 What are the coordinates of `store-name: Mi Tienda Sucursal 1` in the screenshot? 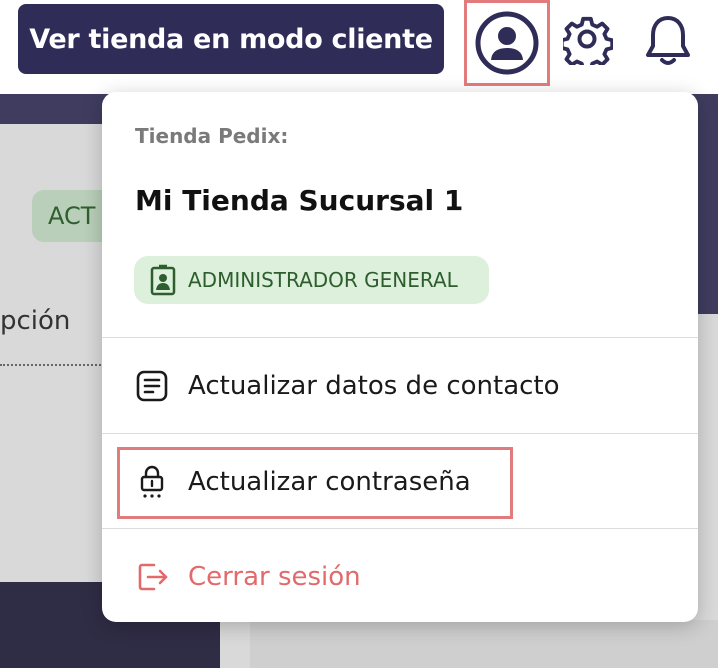 It's located at (299, 200).